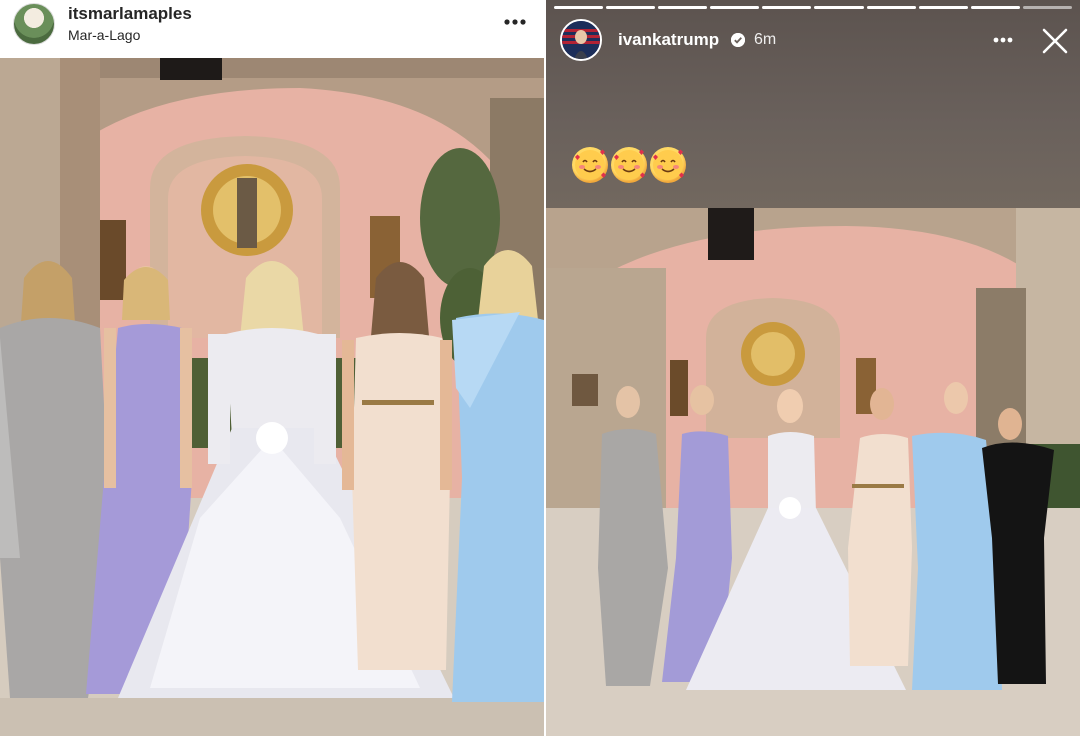 The width and height of the screenshot is (1080, 736). I want to click on verified-badge-icon, so click(738, 40).